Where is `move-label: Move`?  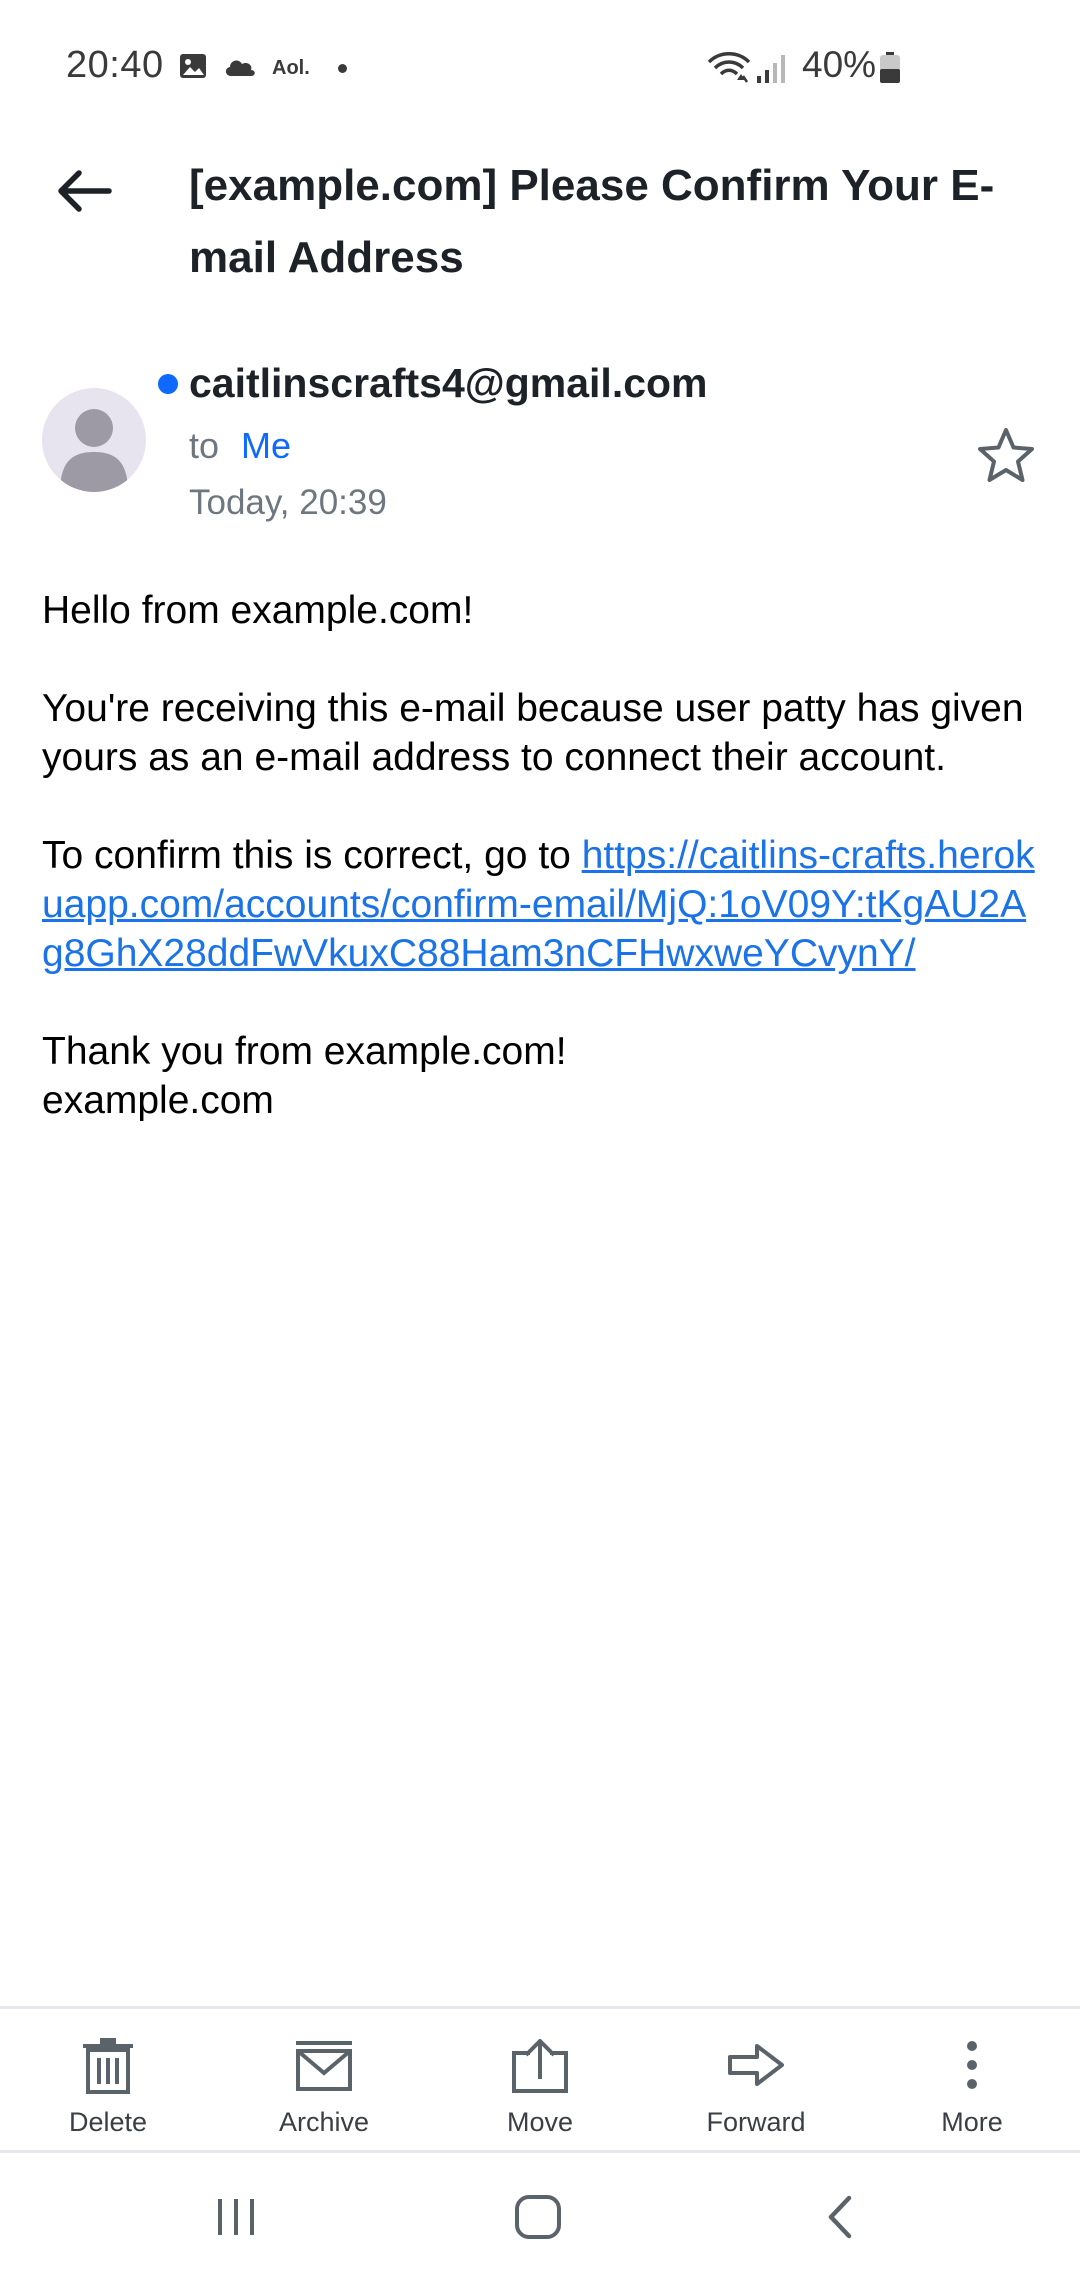 move-label: Move is located at coordinates (540, 2122).